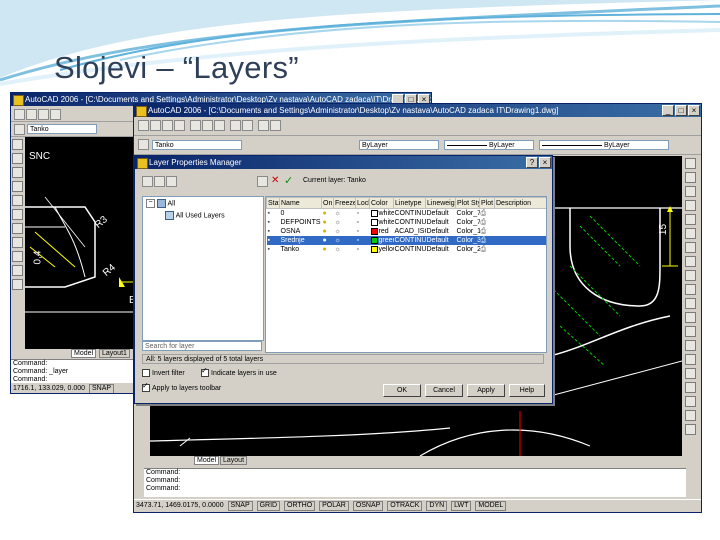 The image size is (720, 540). Describe the element at coordinates (382, 249) in the screenshot. I see `layer-color: yellow` at that location.